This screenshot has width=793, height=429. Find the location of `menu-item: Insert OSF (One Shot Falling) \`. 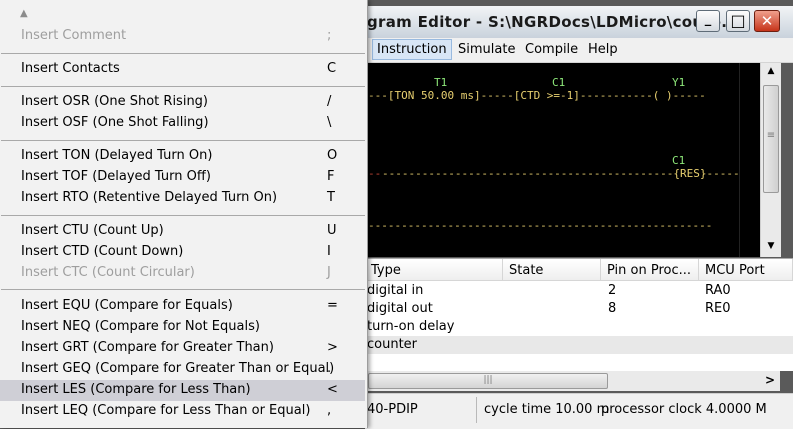

menu-item: Insert OSF (One Shot Falling) \ is located at coordinates (182, 123).